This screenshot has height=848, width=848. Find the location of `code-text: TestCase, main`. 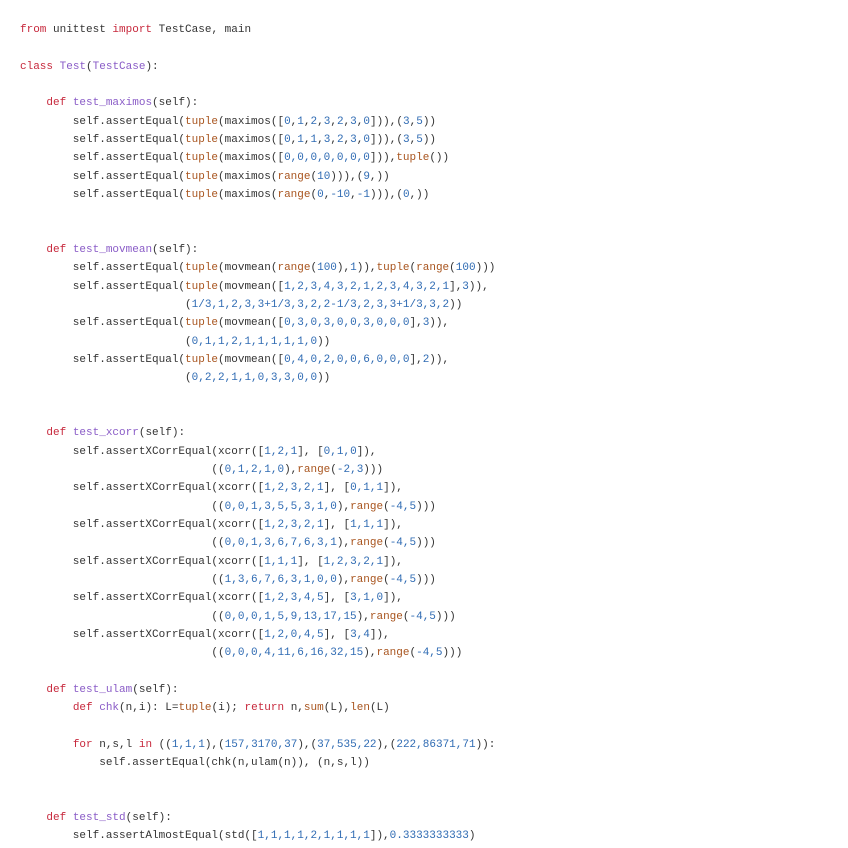

code-text: TestCase, main is located at coordinates (202, 30).